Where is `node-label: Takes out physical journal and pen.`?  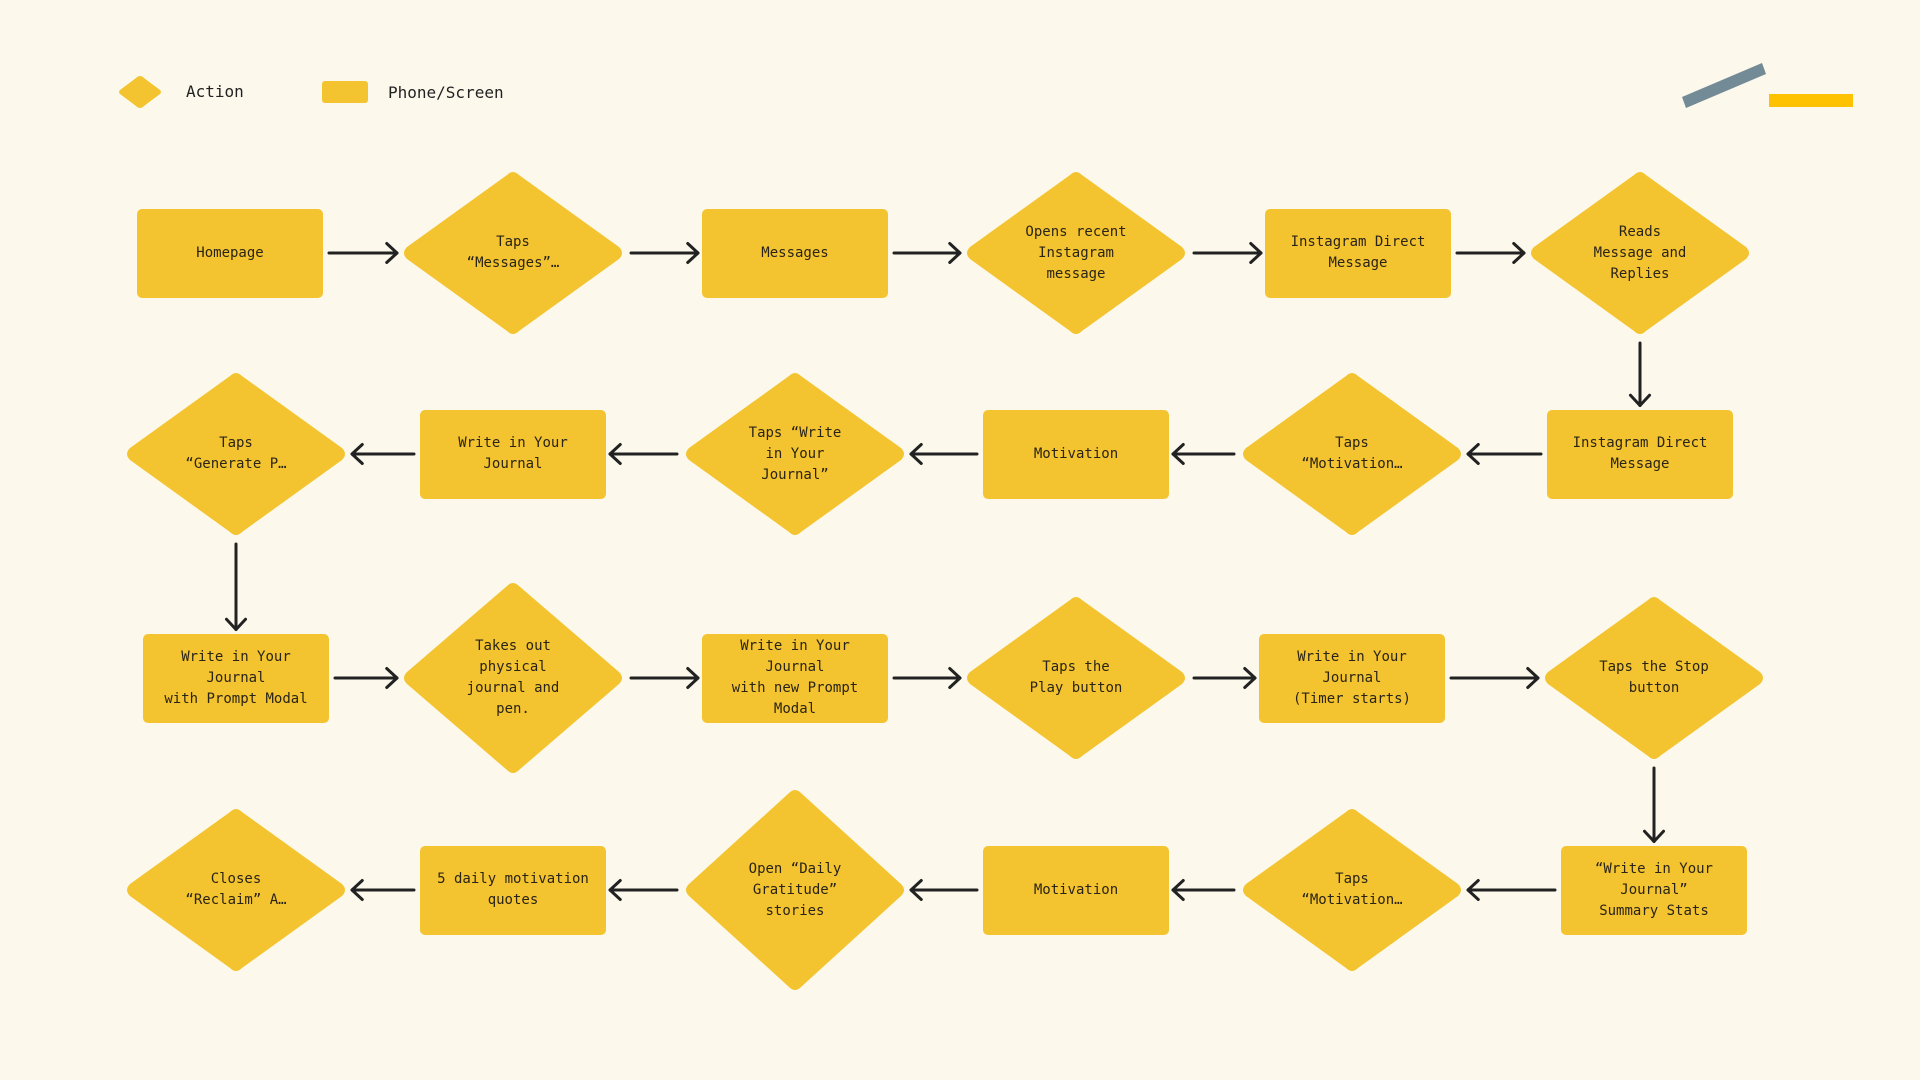 node-label: Takes out physical journal and pen. is located at coordinates (513, 677).